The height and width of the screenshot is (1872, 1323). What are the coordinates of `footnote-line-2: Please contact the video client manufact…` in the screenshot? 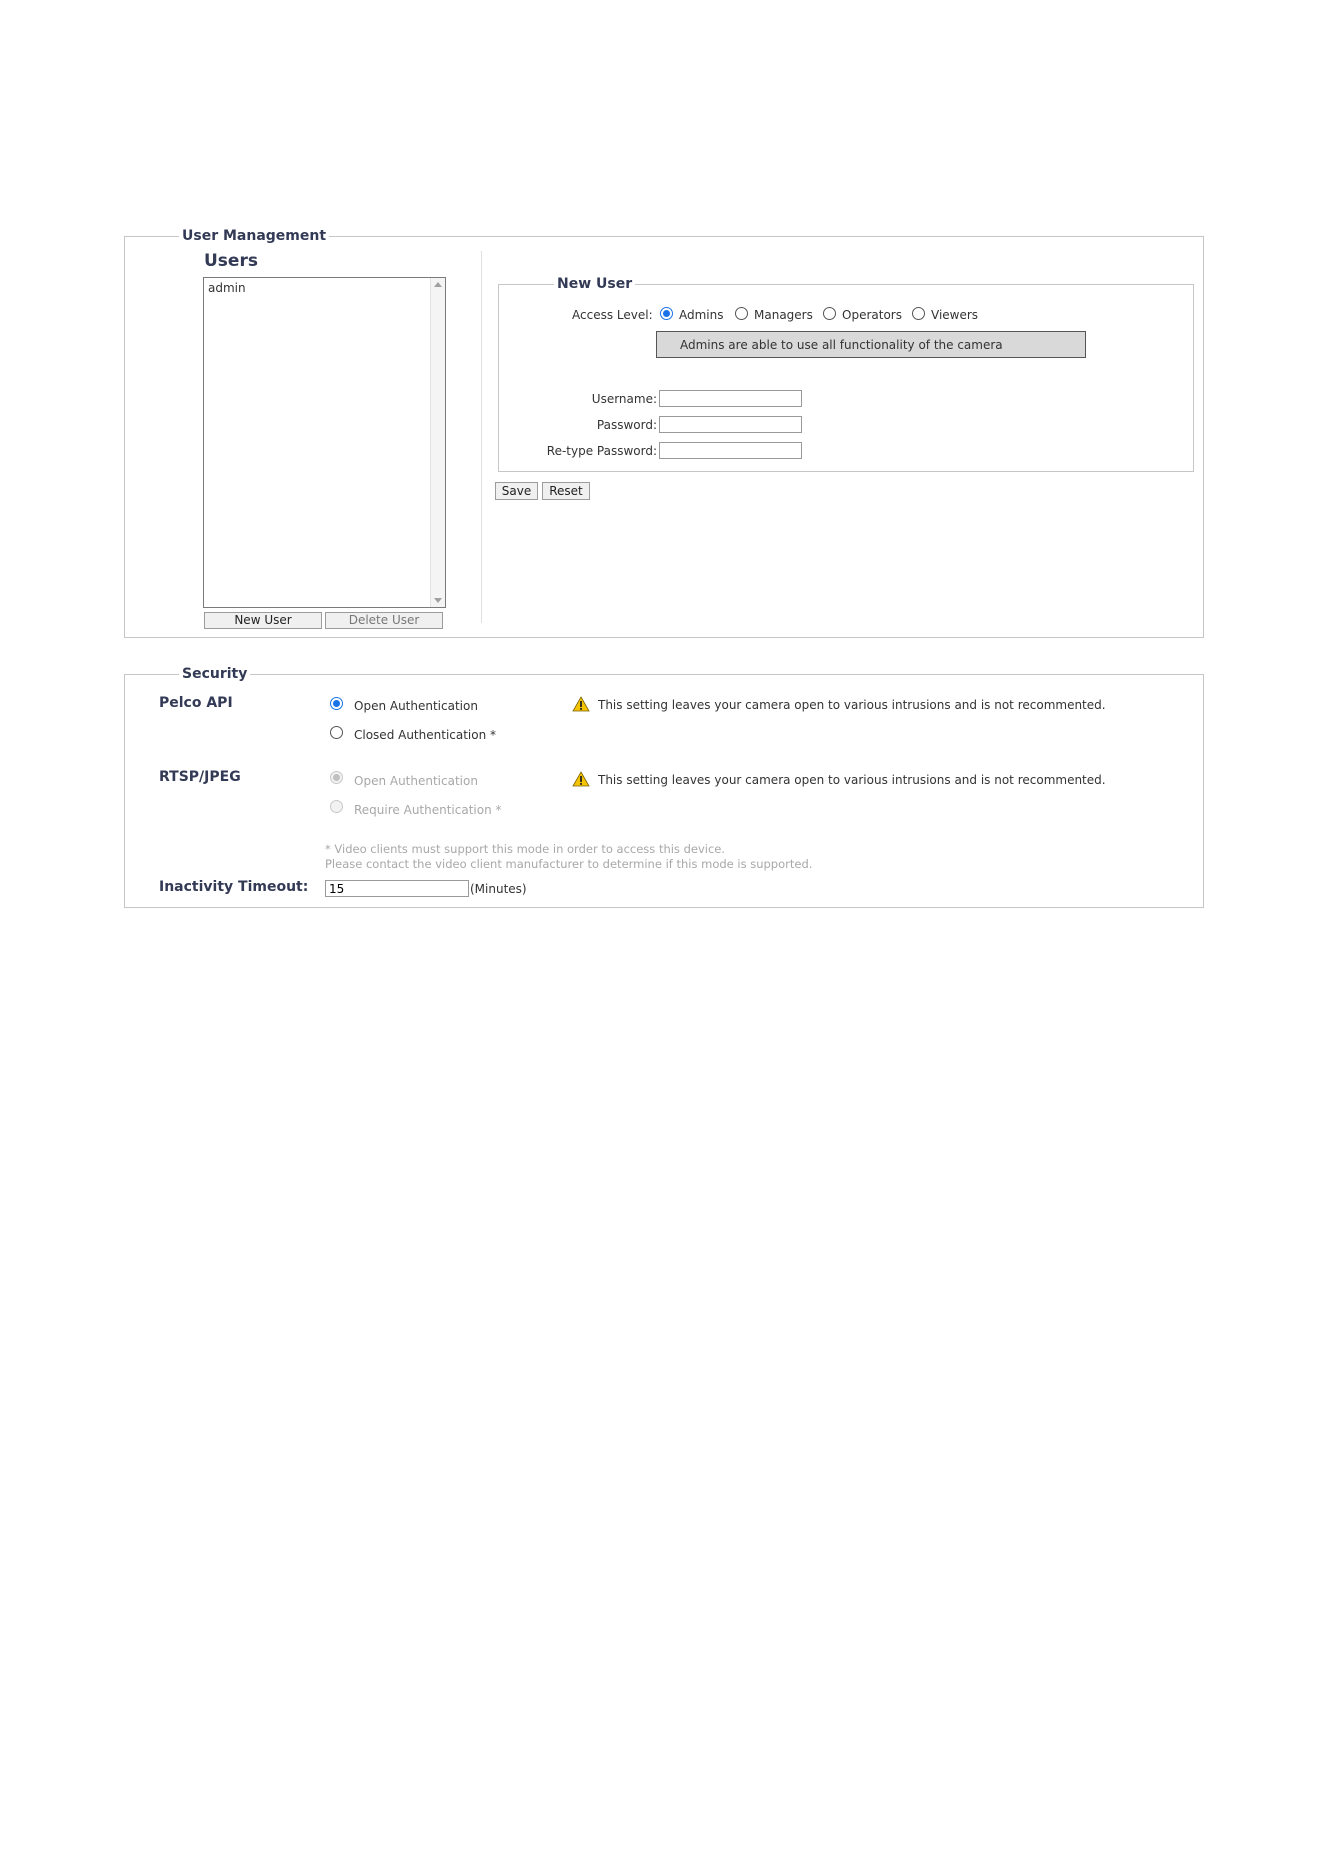 It's located at (569, 864).